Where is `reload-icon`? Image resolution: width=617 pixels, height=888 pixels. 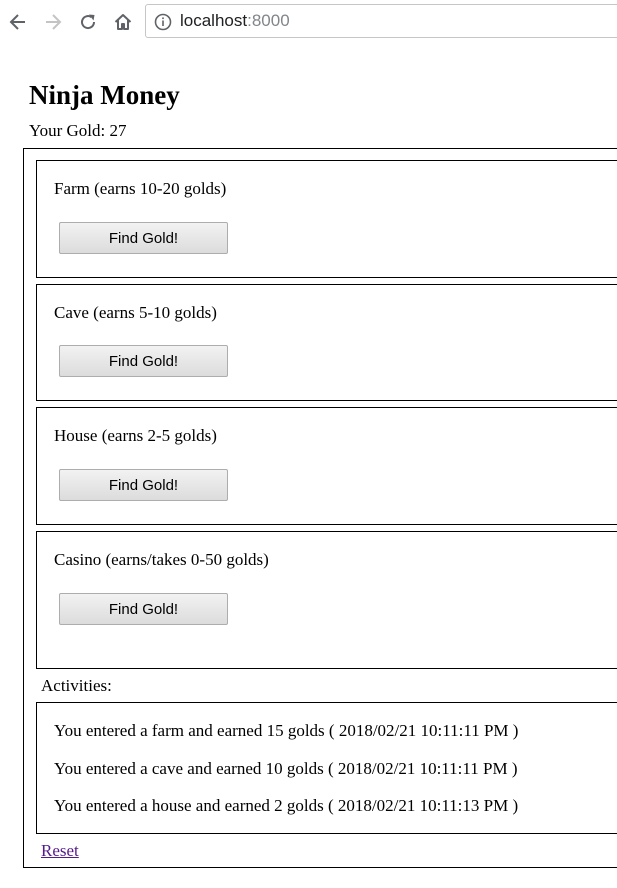
reload-icon is located at coordinates (88, 22).